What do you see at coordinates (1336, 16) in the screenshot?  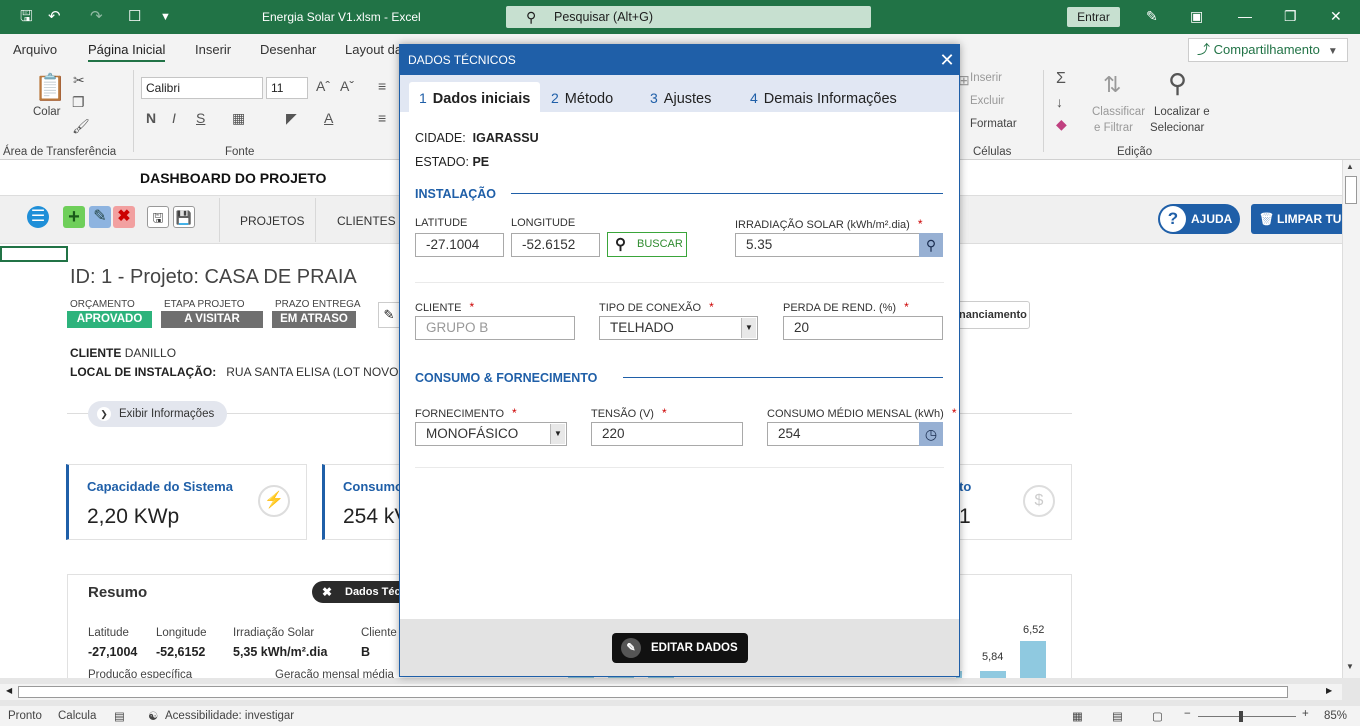 I see `close-window-icon: ✕` at bounding box center [1336, 16].